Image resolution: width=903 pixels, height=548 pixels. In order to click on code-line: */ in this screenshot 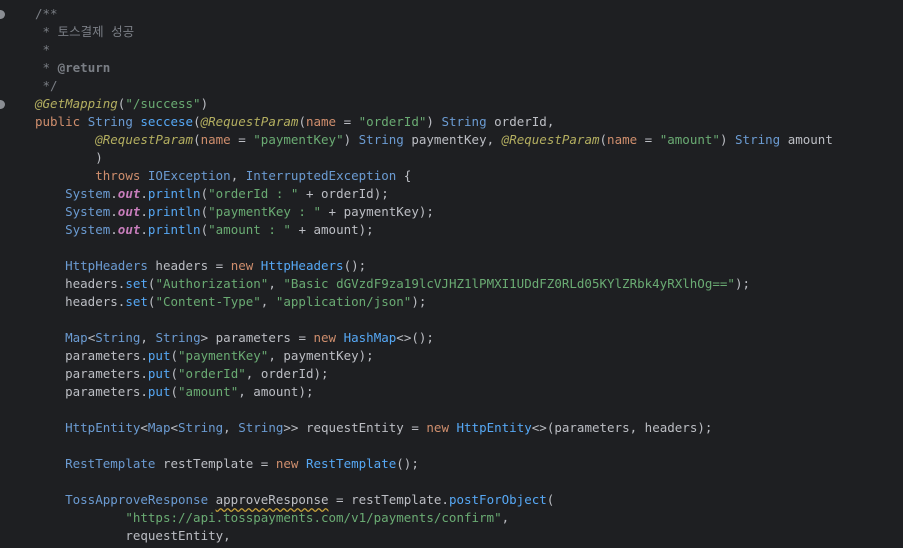, I will do `click(434, 86)`.